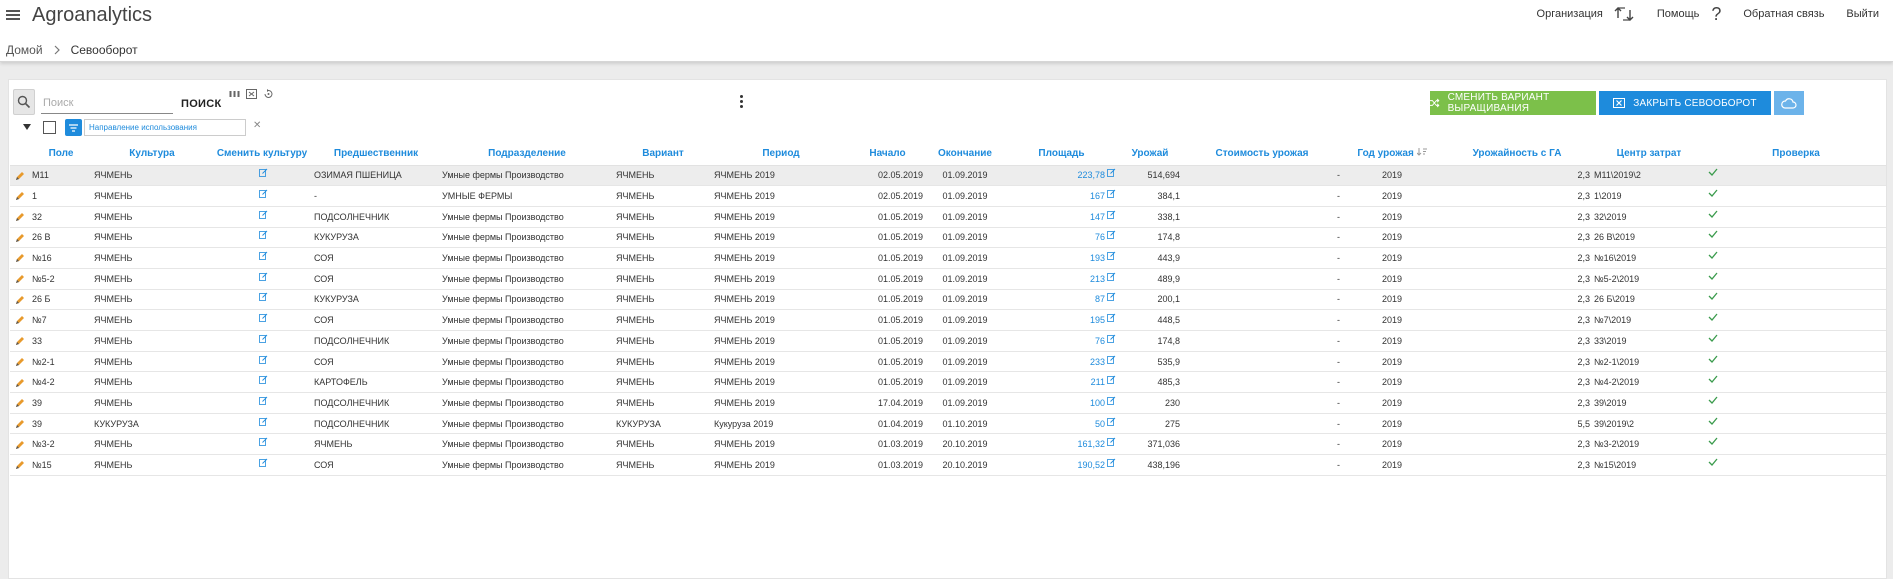  Describe the element at coordinates (1061, 424) in the screenshot. I see `area-cell: 50` at that location.